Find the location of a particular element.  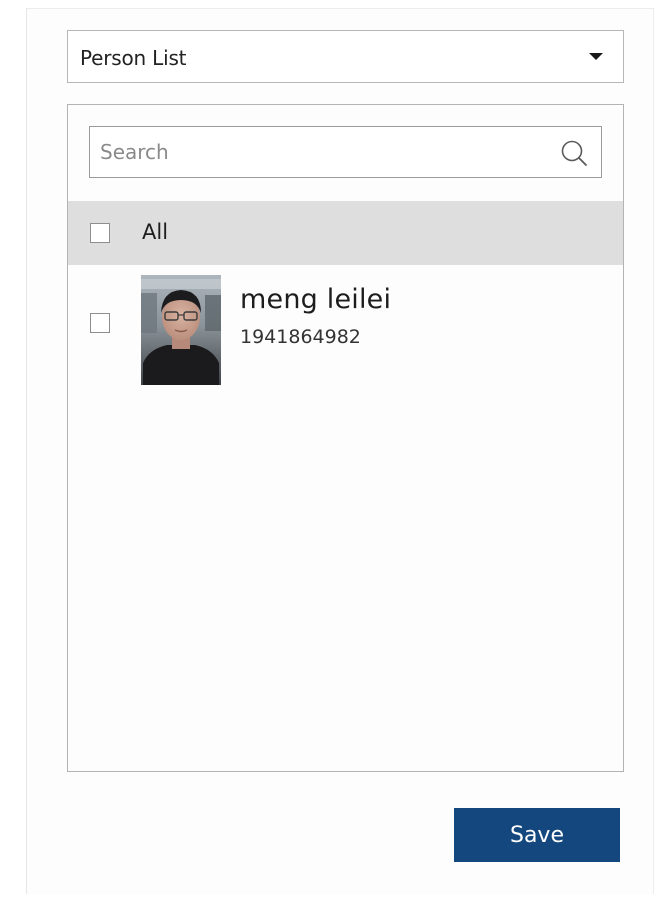

select-all-row: All is located at coordinates (345, 233).